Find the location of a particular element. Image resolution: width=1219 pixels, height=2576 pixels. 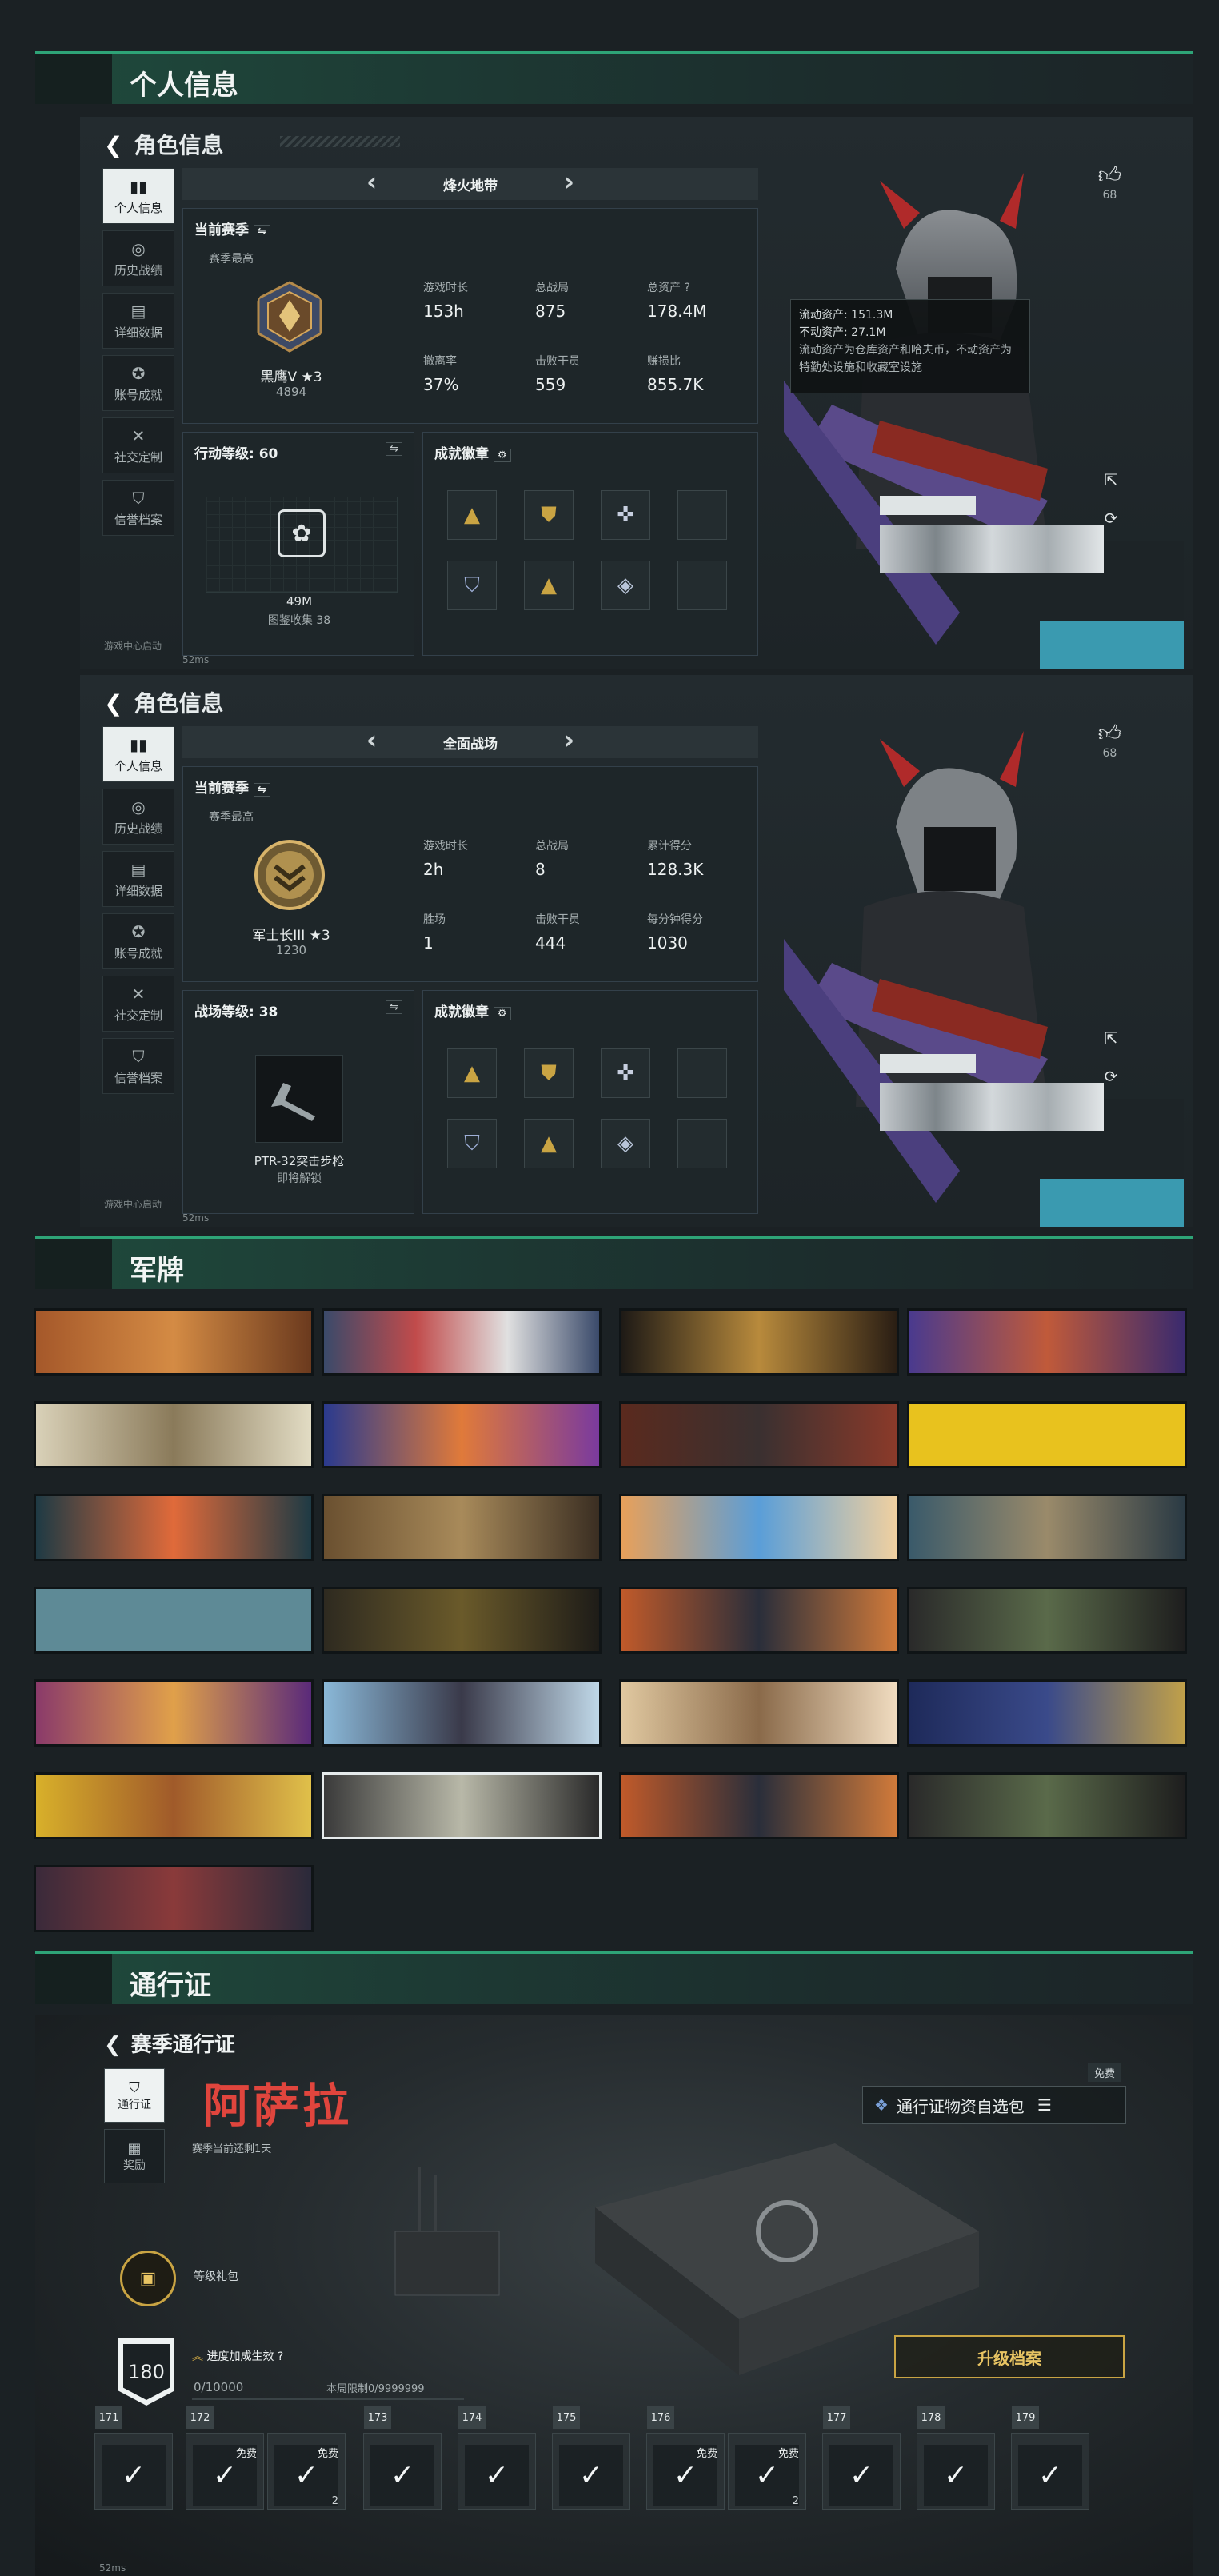

level-pack-icon: ▣ is located at coordinates (148, 2278).